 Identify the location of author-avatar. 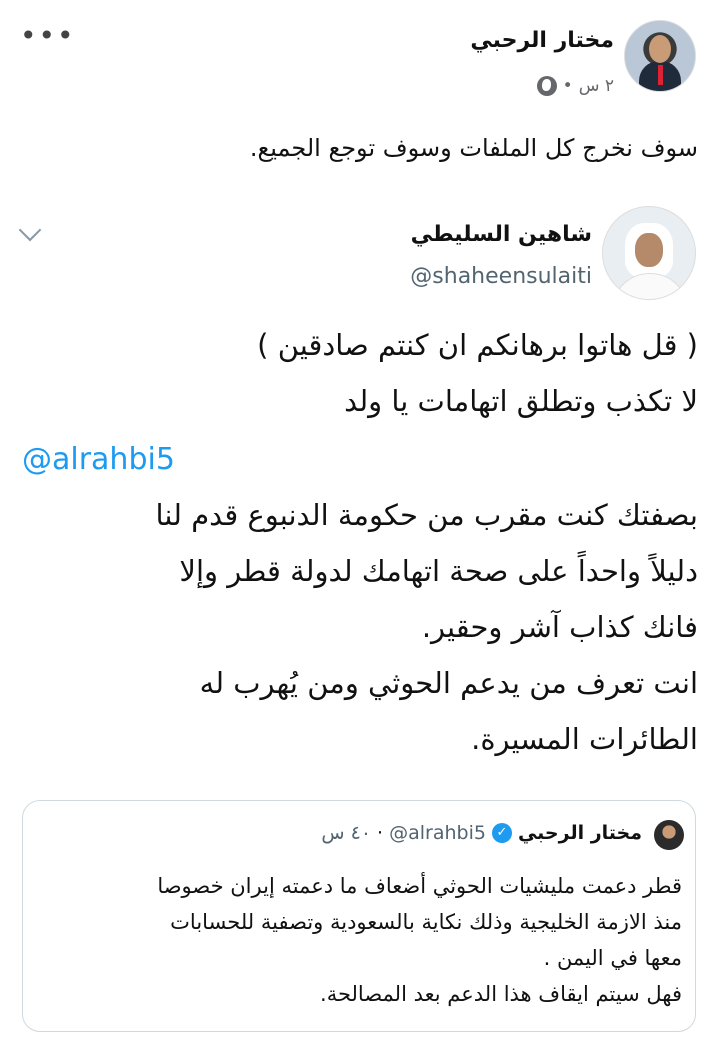
(660, 56).